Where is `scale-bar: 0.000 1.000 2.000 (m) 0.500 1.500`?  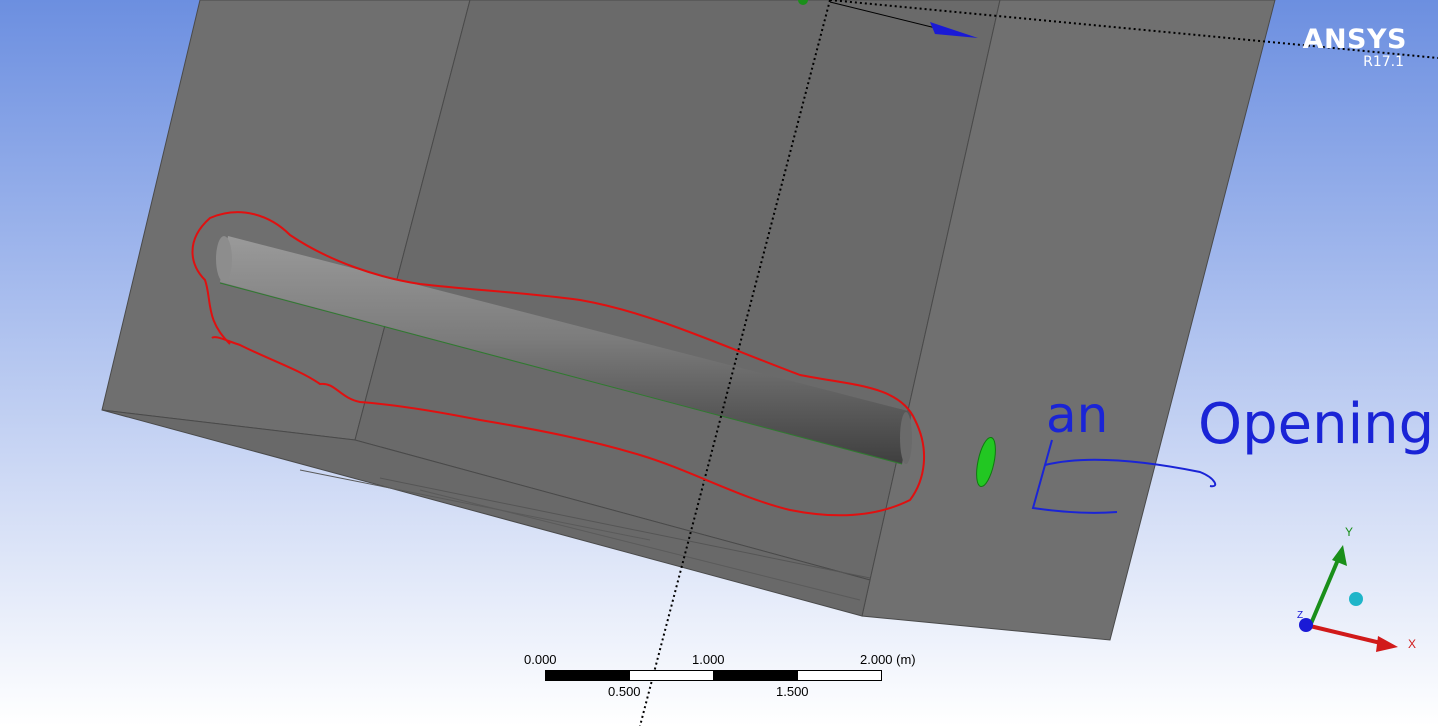
scale-bar: 0.000 1.000 2.000 (m) 0.500 1.500 is located at coordinates (730, 680).